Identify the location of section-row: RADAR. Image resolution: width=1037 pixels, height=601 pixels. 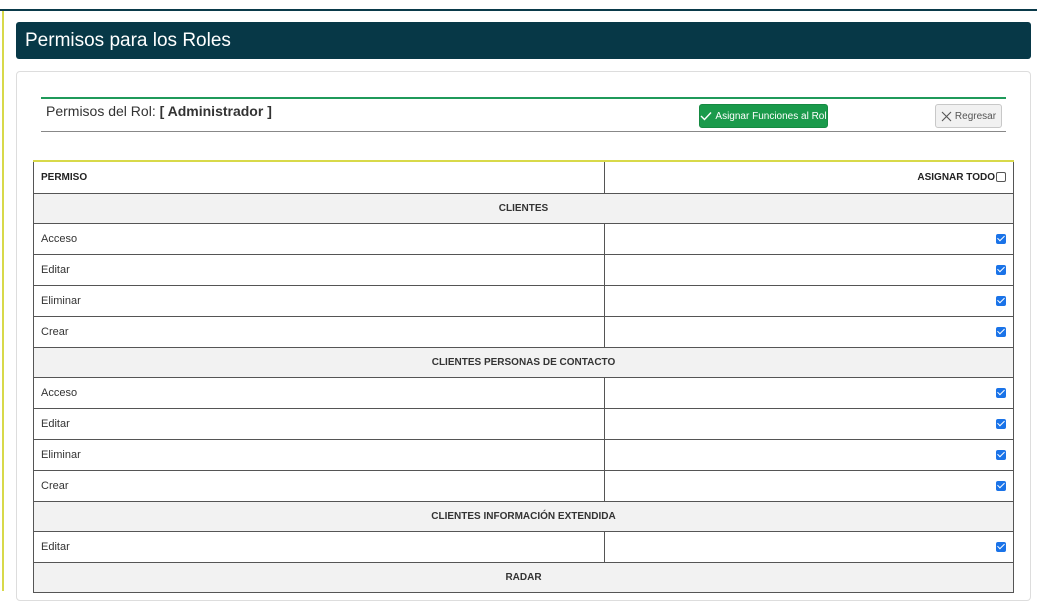
(523, 577).